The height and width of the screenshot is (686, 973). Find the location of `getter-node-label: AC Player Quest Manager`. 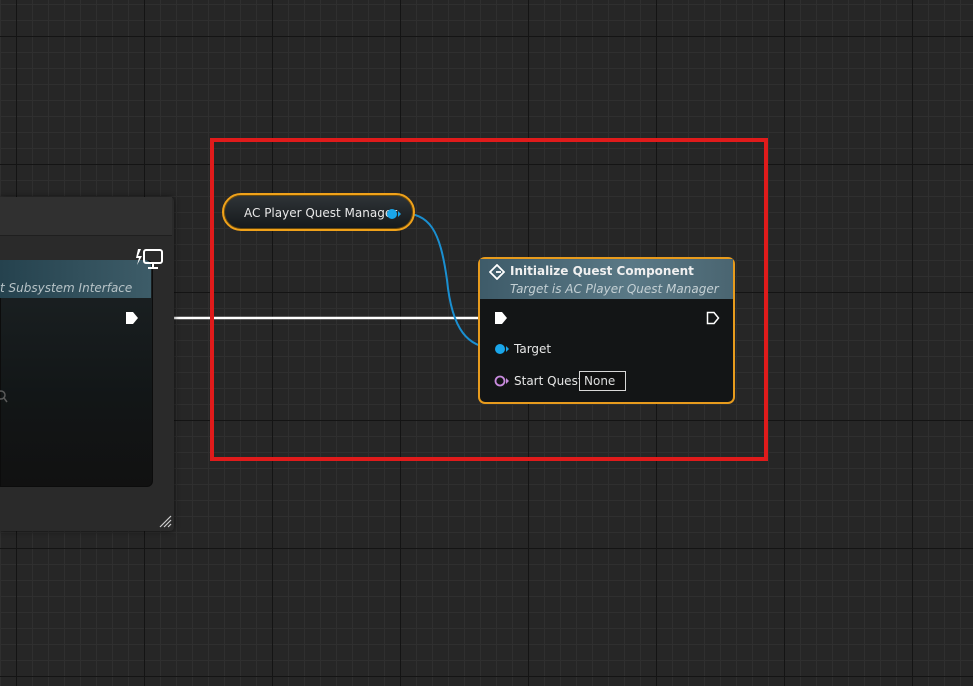

getter-node-label: AC Player Quest Manager is located at coordinates (321, 213).